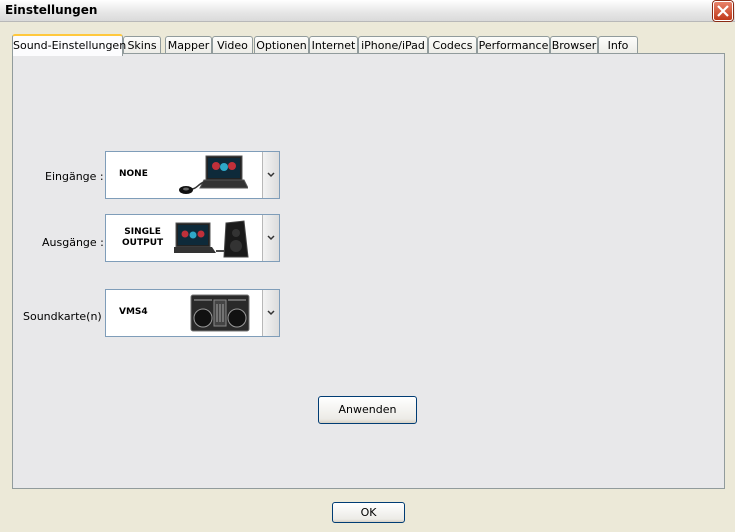 This screenshot has height=532, width=735. What do you see at coordinates (574, 45) in the screenshot?
I see `tab-browser: Browser` at bounding box center [574, 45].